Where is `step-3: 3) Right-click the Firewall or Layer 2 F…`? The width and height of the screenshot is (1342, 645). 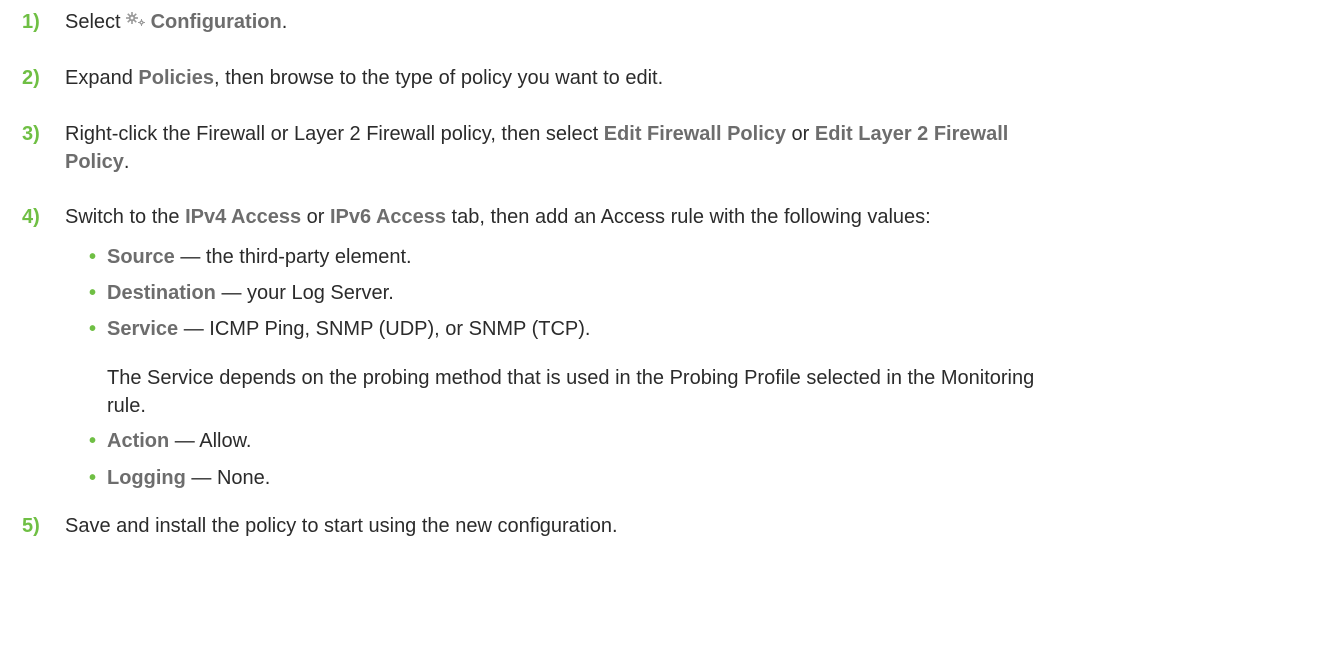 step-3: 3) Right-click the Firewall or Layer 2 F… is located at coordinates (671, 148).